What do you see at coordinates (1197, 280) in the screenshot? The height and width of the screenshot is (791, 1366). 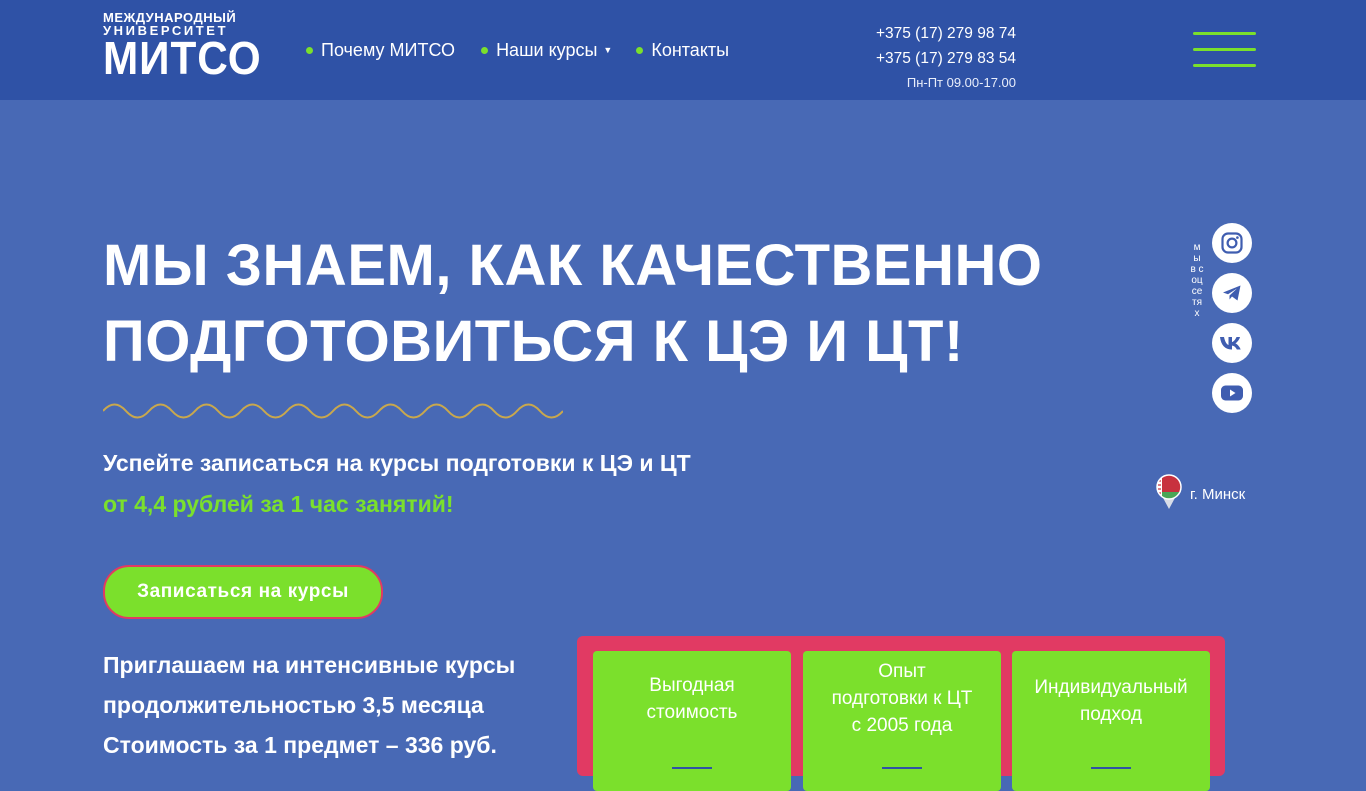 I see `social-label: мы в соцсетях` at bounding box center [1197, 280].